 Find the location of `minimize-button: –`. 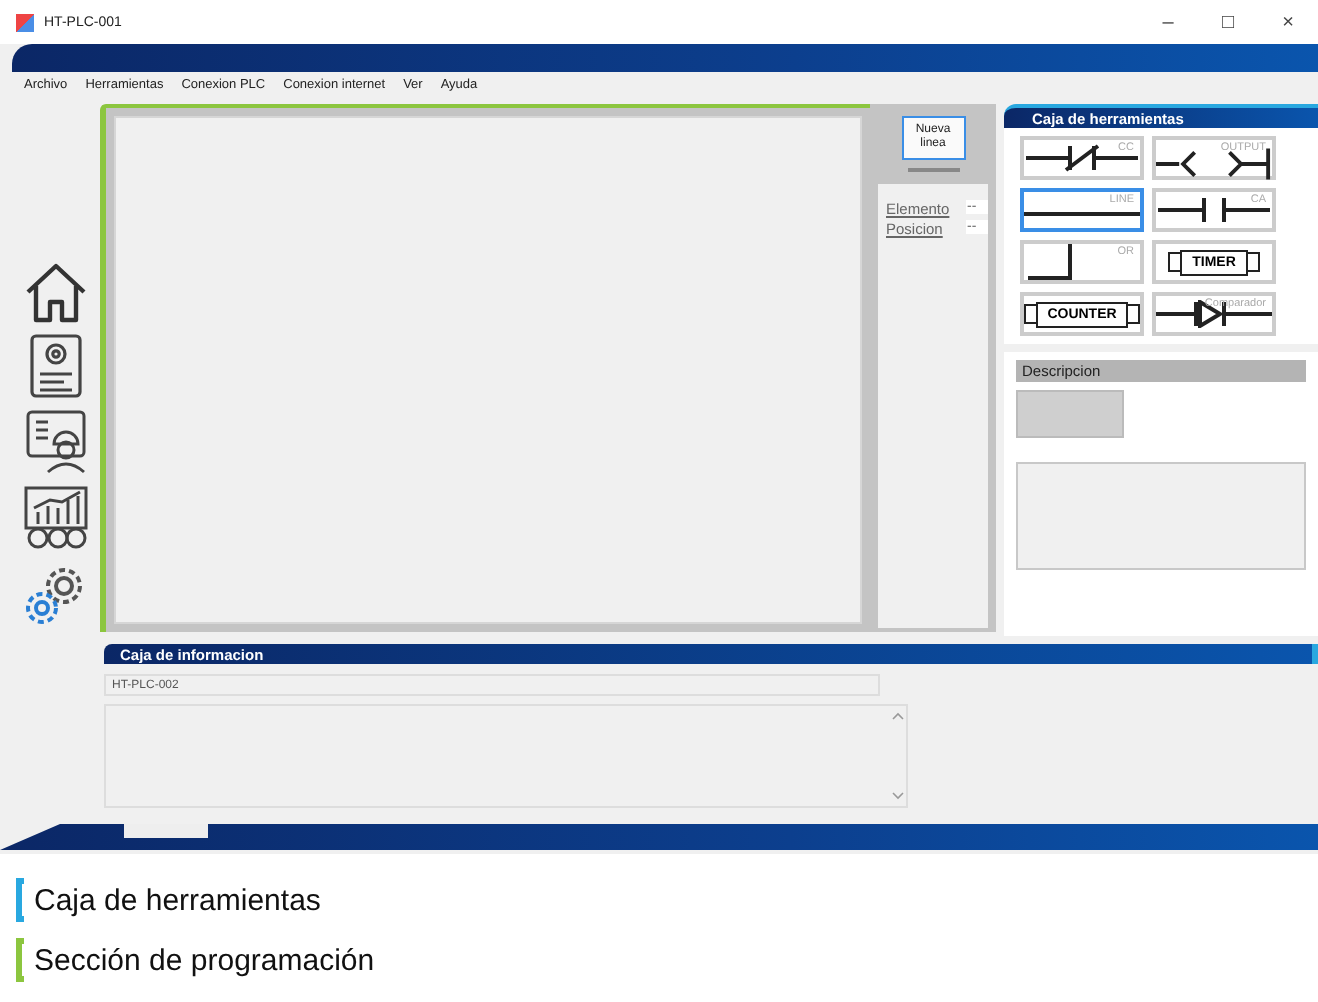

minimize-button: – is located at coordinates (1168, 22).